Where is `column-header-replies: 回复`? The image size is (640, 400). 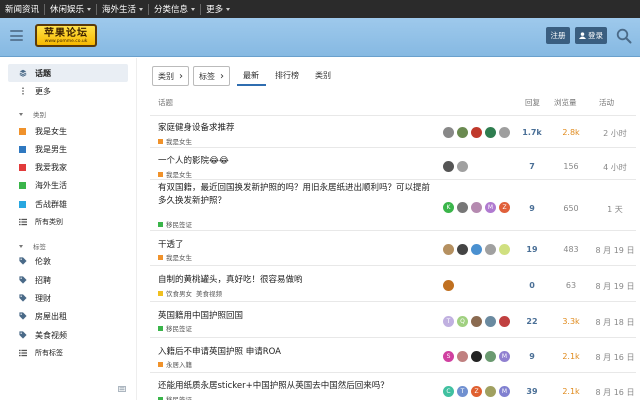 column-header-replies: 回复 is located at coordinates (532, 102).